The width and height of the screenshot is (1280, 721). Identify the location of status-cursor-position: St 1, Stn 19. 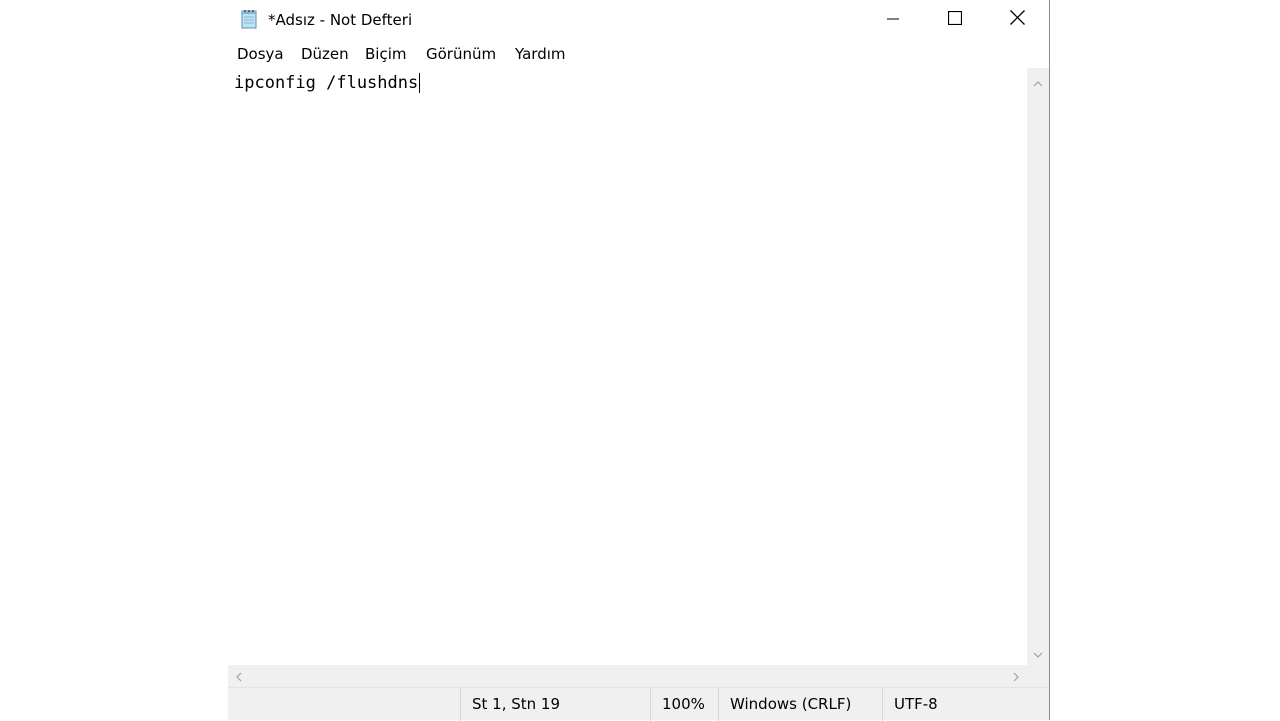
(555, 704).